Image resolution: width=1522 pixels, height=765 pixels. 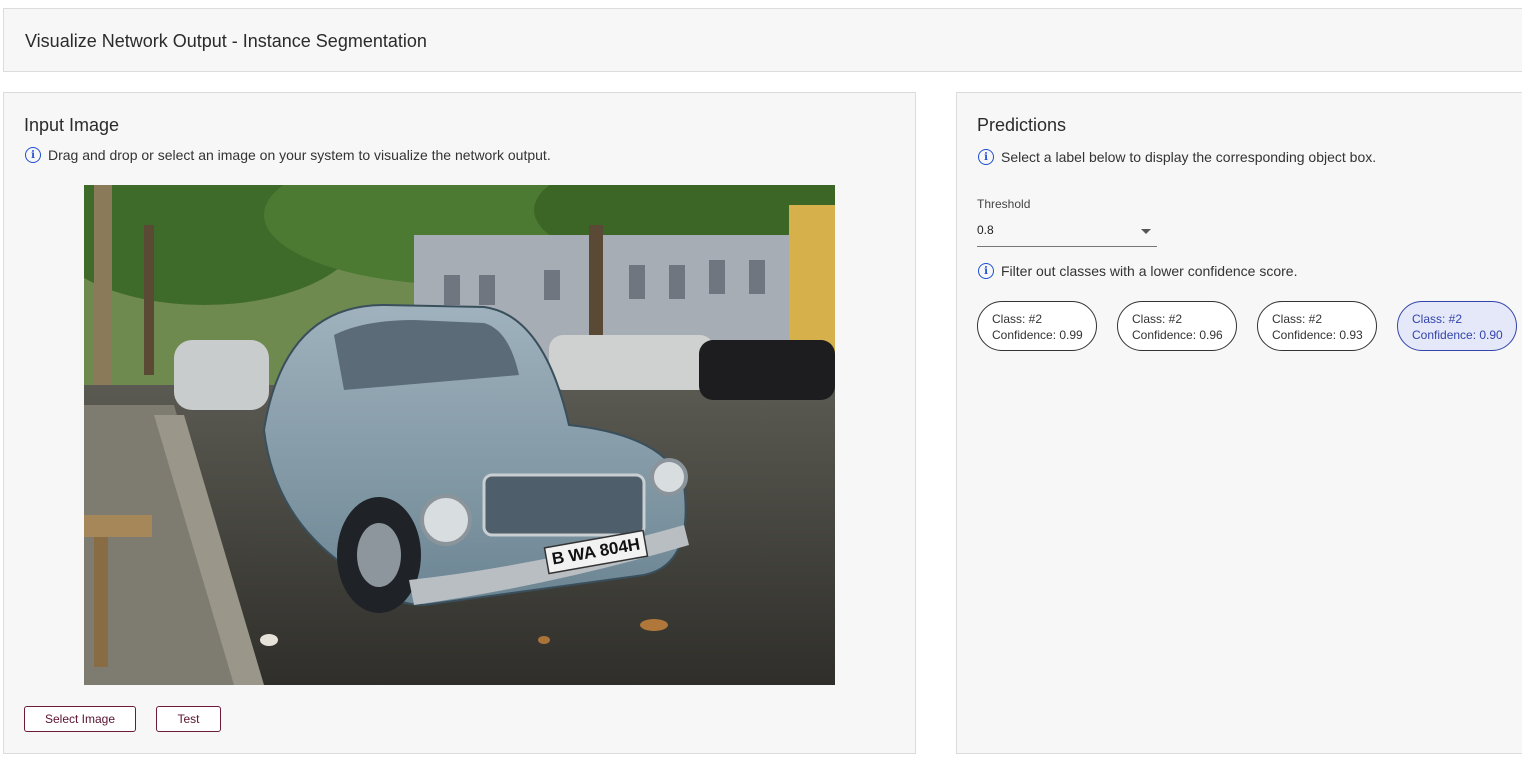 I want to click on threshold-value: 0.8, so click(x=985, y=230).